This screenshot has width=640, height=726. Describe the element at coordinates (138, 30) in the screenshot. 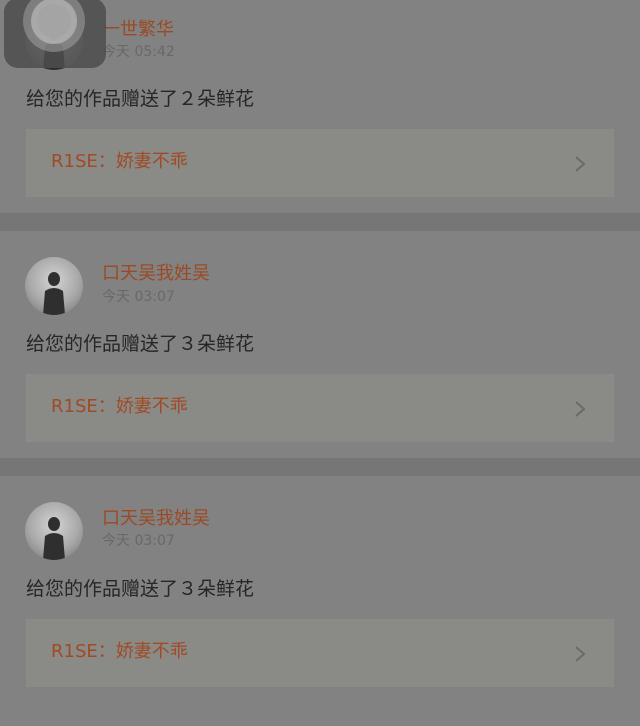

I see `username: 一世繁华` at that location.